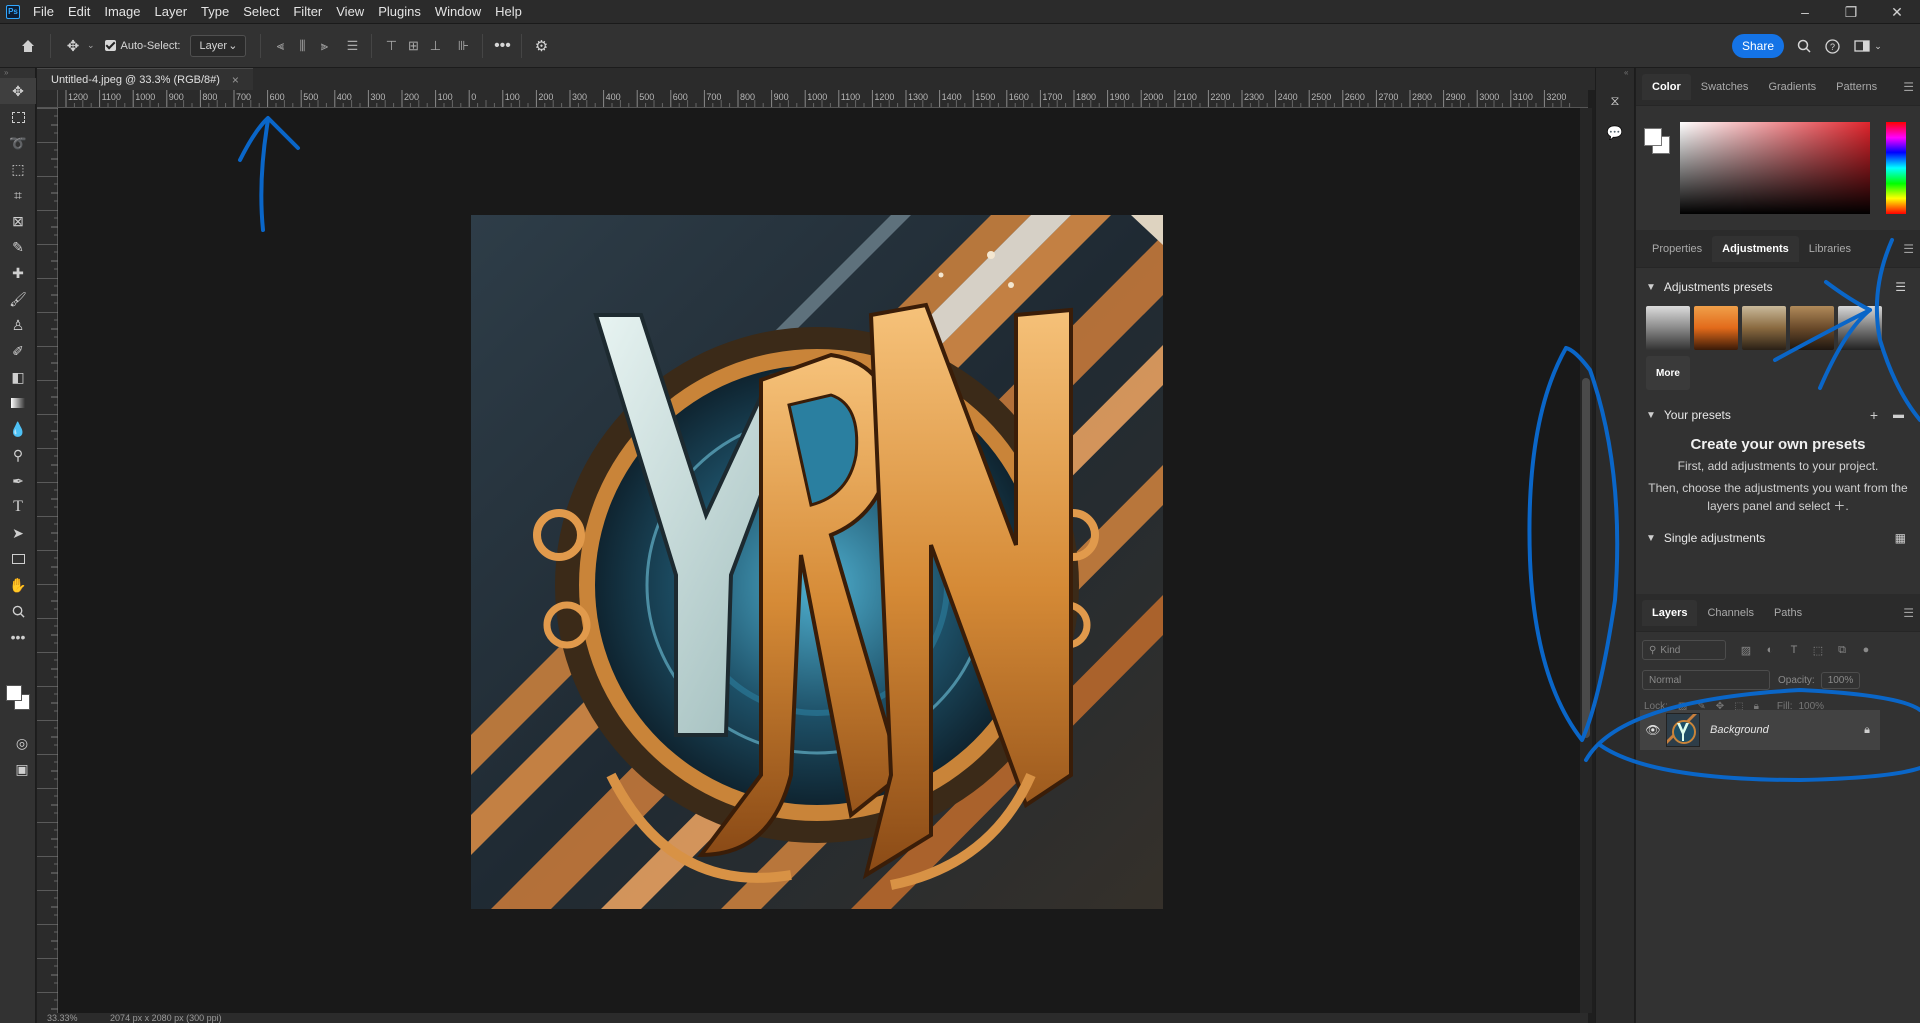 Image resolution: width=1920 pixels, height=1023 pixels. I want to click on type-tool-icon: T, so click(18, 507).